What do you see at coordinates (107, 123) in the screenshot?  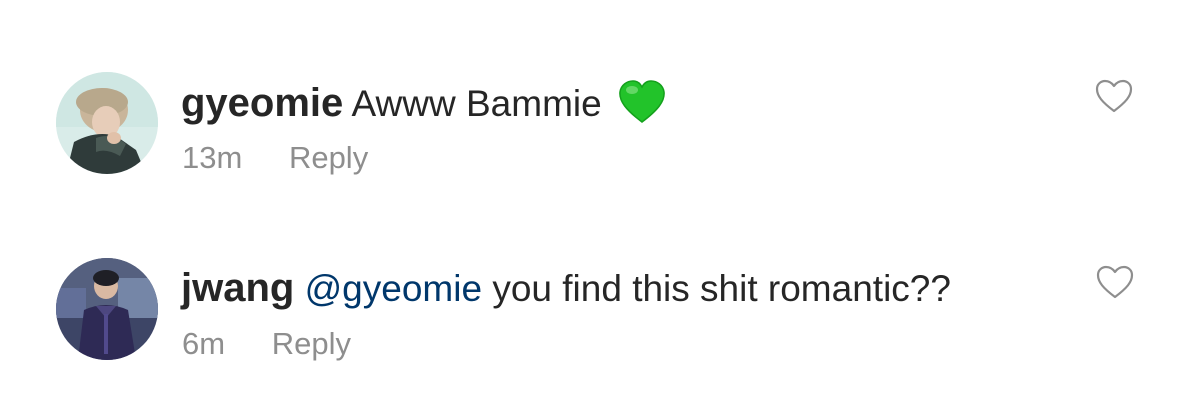 I see `avatar-gyeomie` at bounding box center [107, 123].